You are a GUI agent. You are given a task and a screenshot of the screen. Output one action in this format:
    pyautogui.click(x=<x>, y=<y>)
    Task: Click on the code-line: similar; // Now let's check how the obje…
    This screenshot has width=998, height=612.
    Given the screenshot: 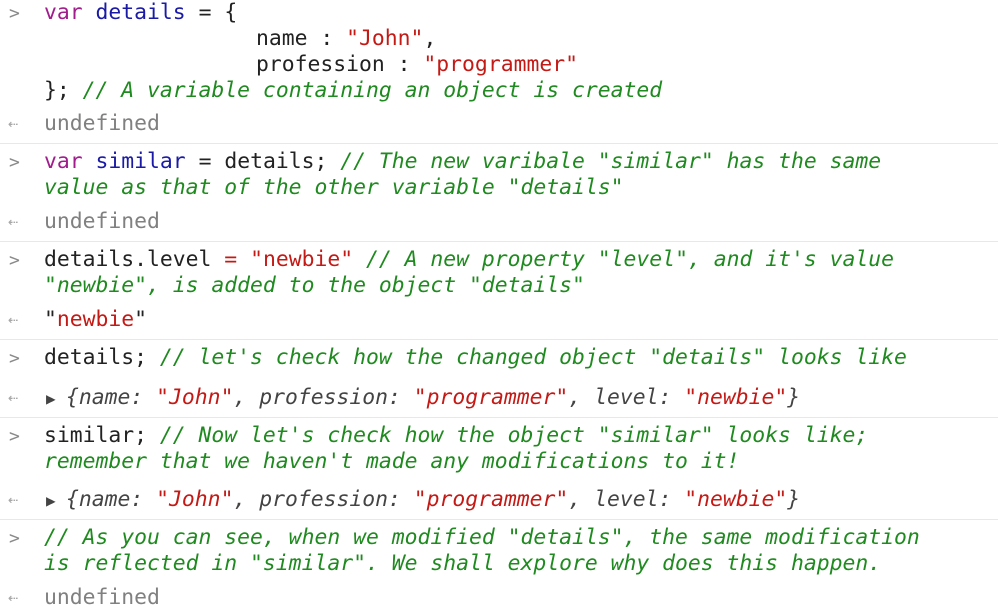 What is the action you would take?
    pyautogui.click(x=456, y=435)
    